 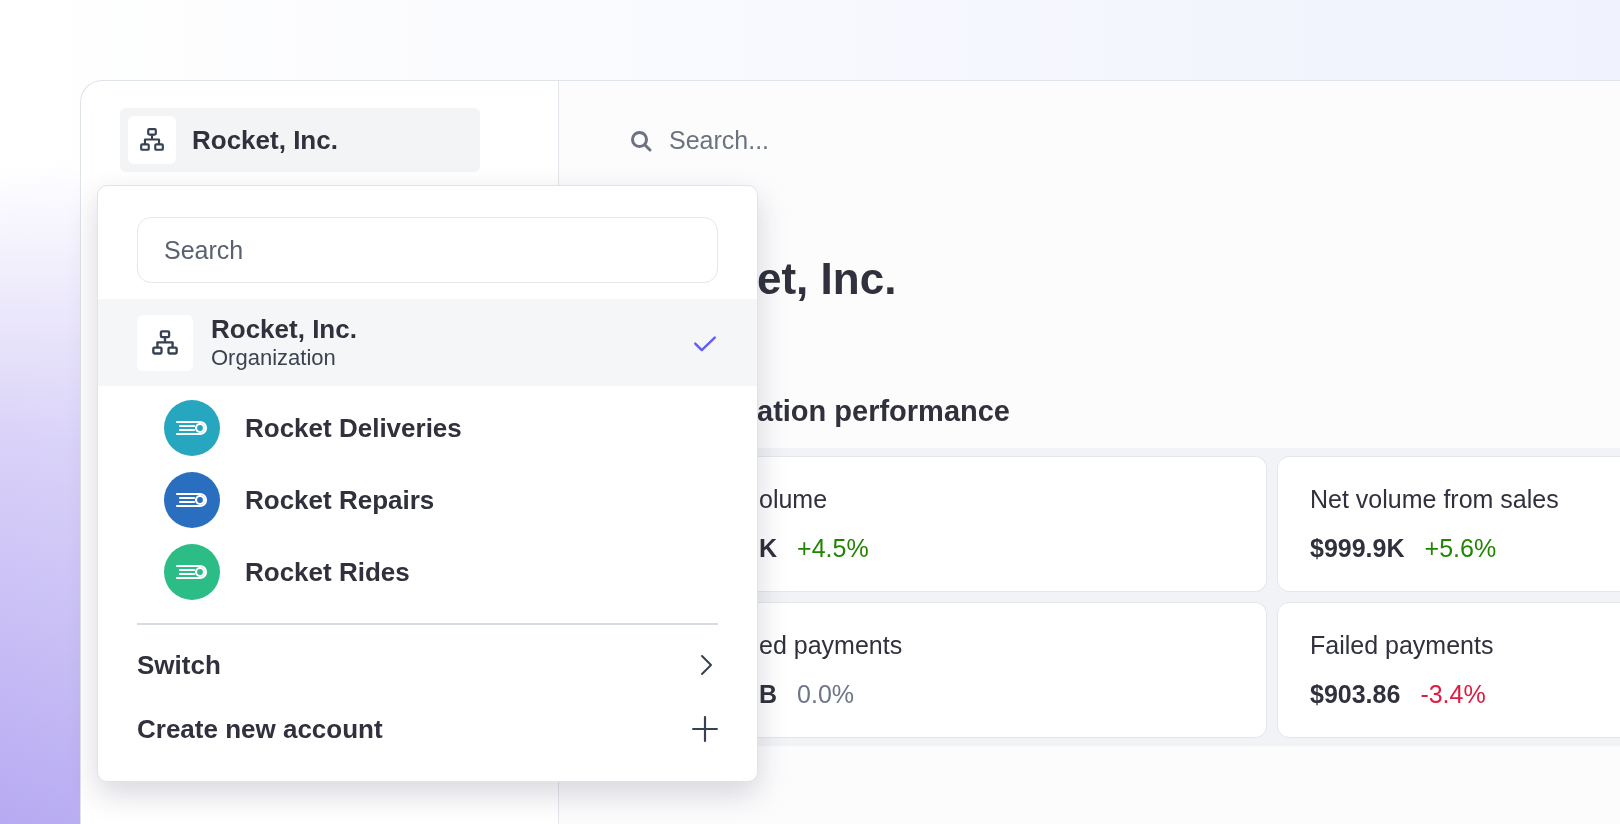 I want to click on section-title: ation performance, so click(x=884, y=411).